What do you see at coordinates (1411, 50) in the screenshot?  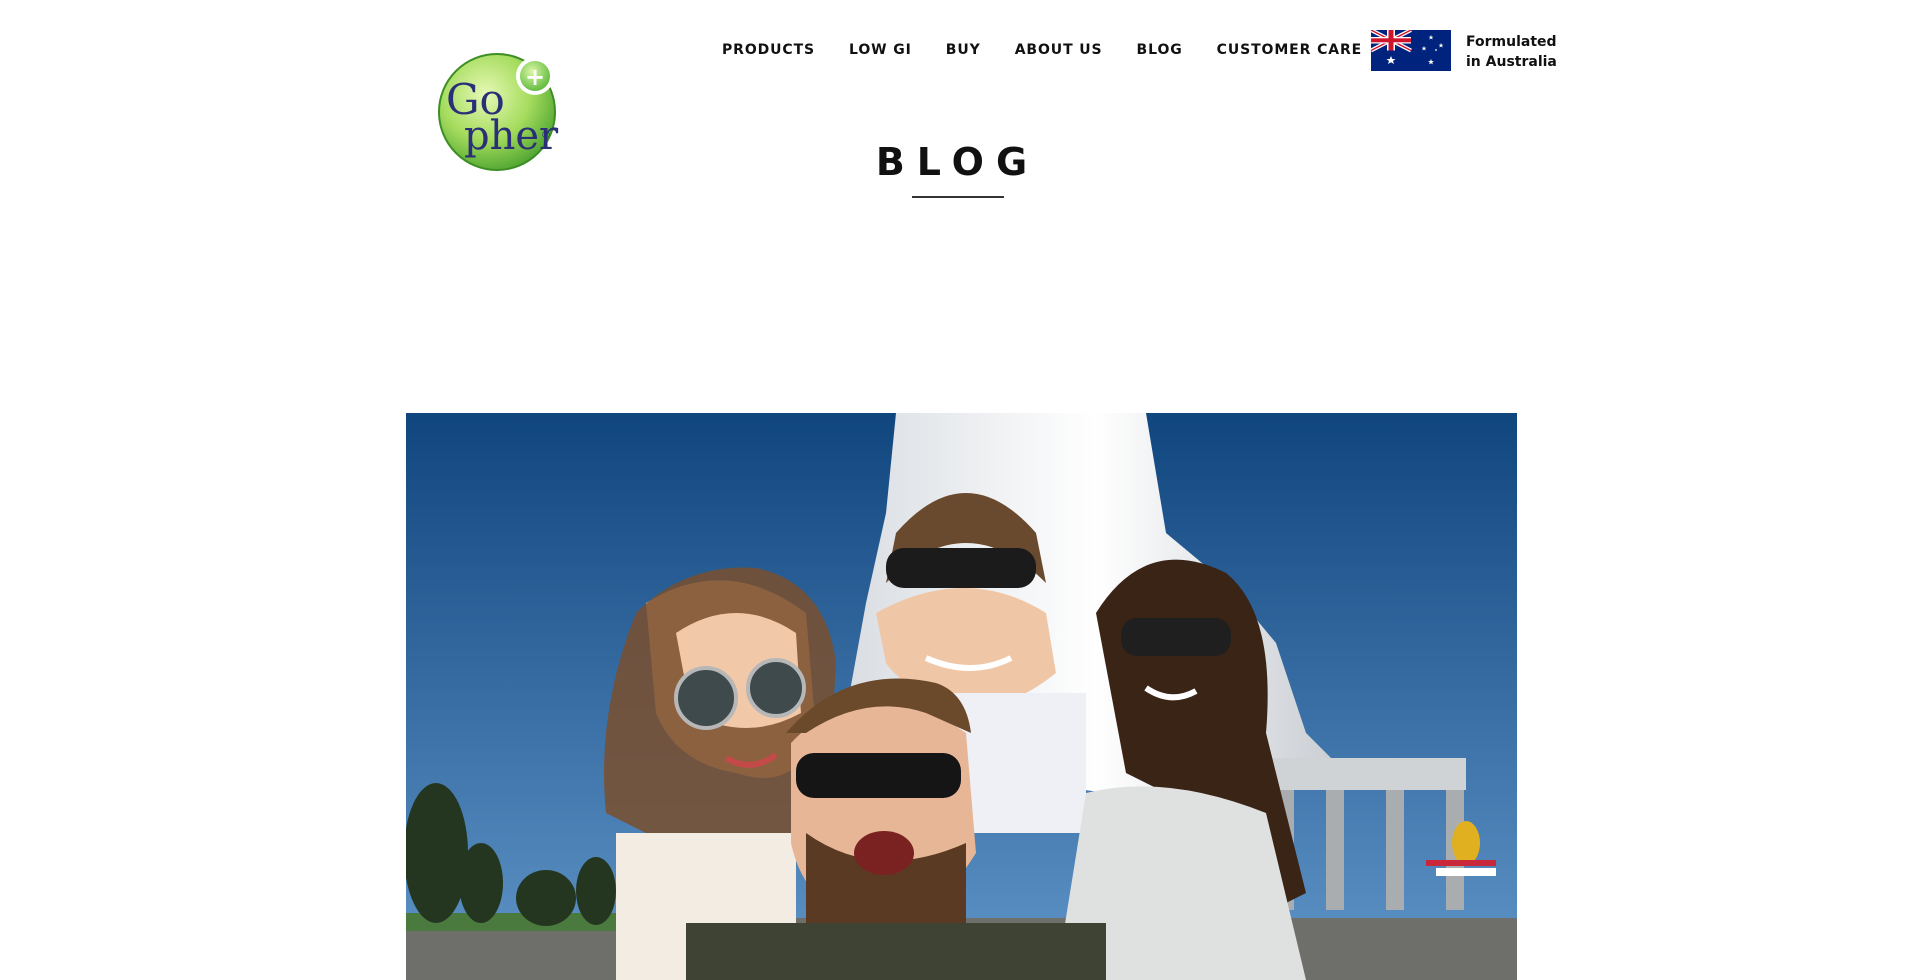 I see `australian-flag-icon` at bounding box center [1411, 50].